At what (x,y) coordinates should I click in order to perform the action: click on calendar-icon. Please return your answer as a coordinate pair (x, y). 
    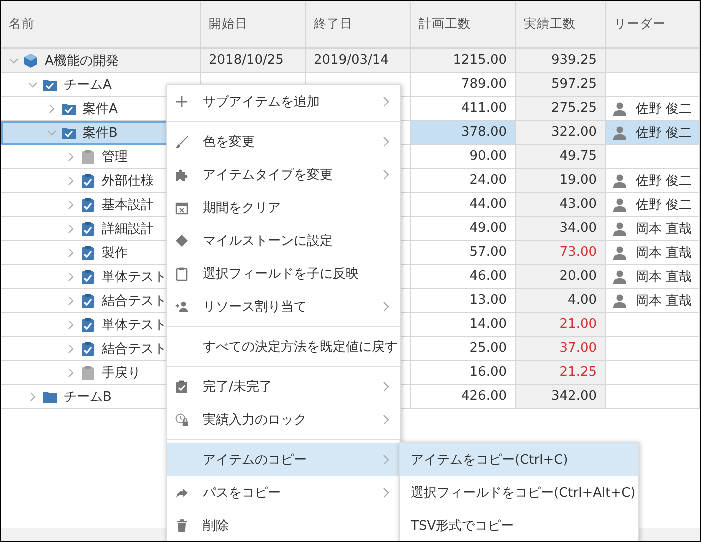
    Looking at the image, I should click on (182, 207).